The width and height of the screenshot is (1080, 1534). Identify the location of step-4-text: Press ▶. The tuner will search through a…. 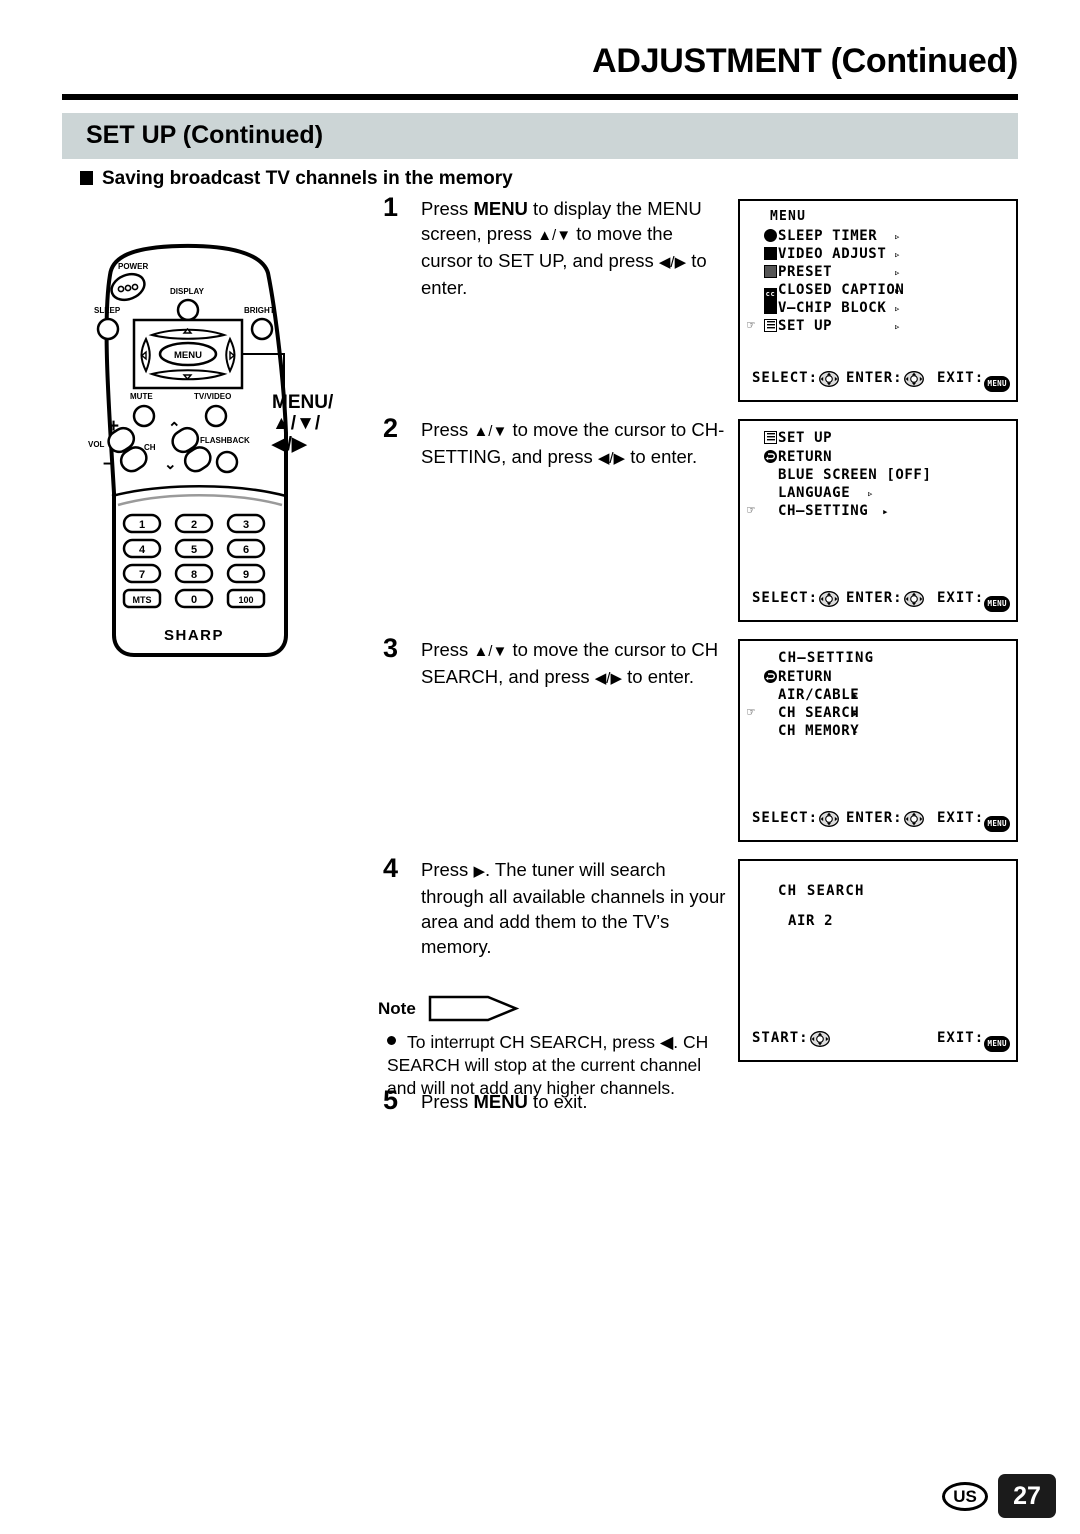
(574, 908).